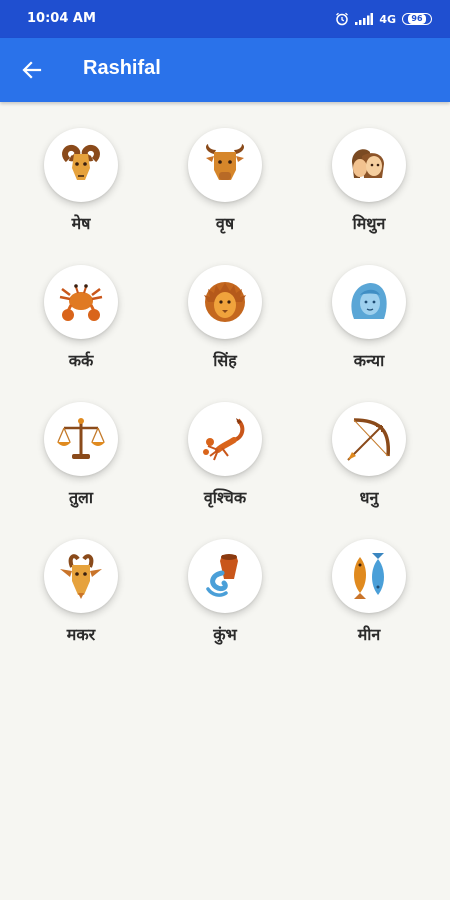  I want to click on sign-item-kumbh: कुंभ, so click(225, 607).